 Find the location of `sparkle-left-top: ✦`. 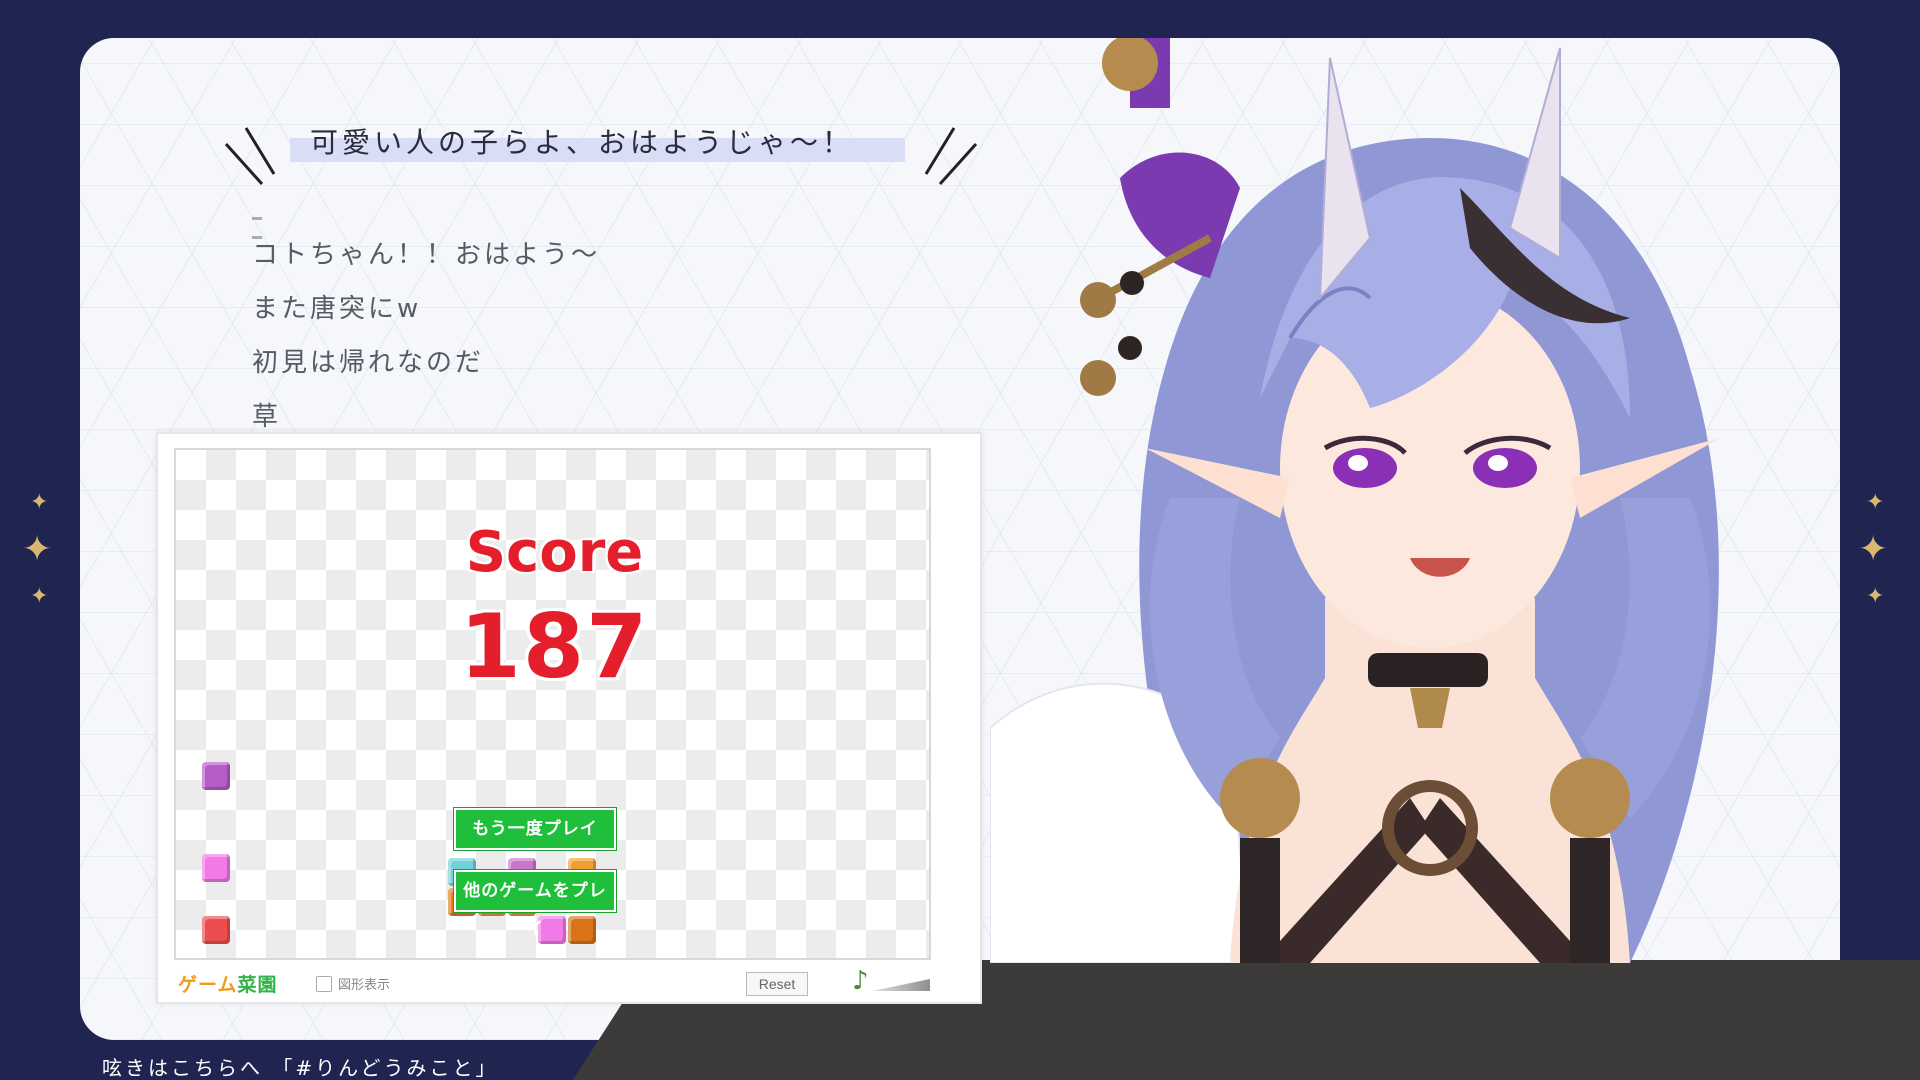

sparkle-left-top: ✦ is located at coordinates (39, 502).